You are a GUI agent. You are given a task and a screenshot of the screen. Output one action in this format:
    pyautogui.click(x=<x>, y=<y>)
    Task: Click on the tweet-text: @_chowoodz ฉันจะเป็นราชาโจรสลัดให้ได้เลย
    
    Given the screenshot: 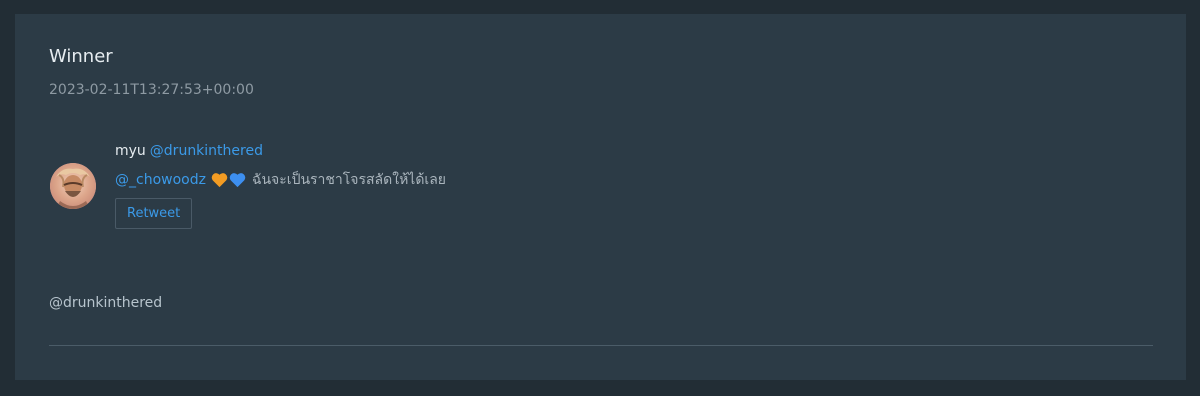 What is the action you would take?
    pyautogui.click(x=280, y=180)
    